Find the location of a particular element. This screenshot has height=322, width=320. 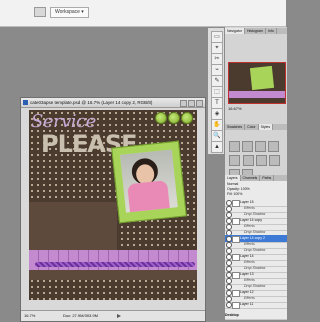

tool-preset-icon is located at coordinates (40, 12).